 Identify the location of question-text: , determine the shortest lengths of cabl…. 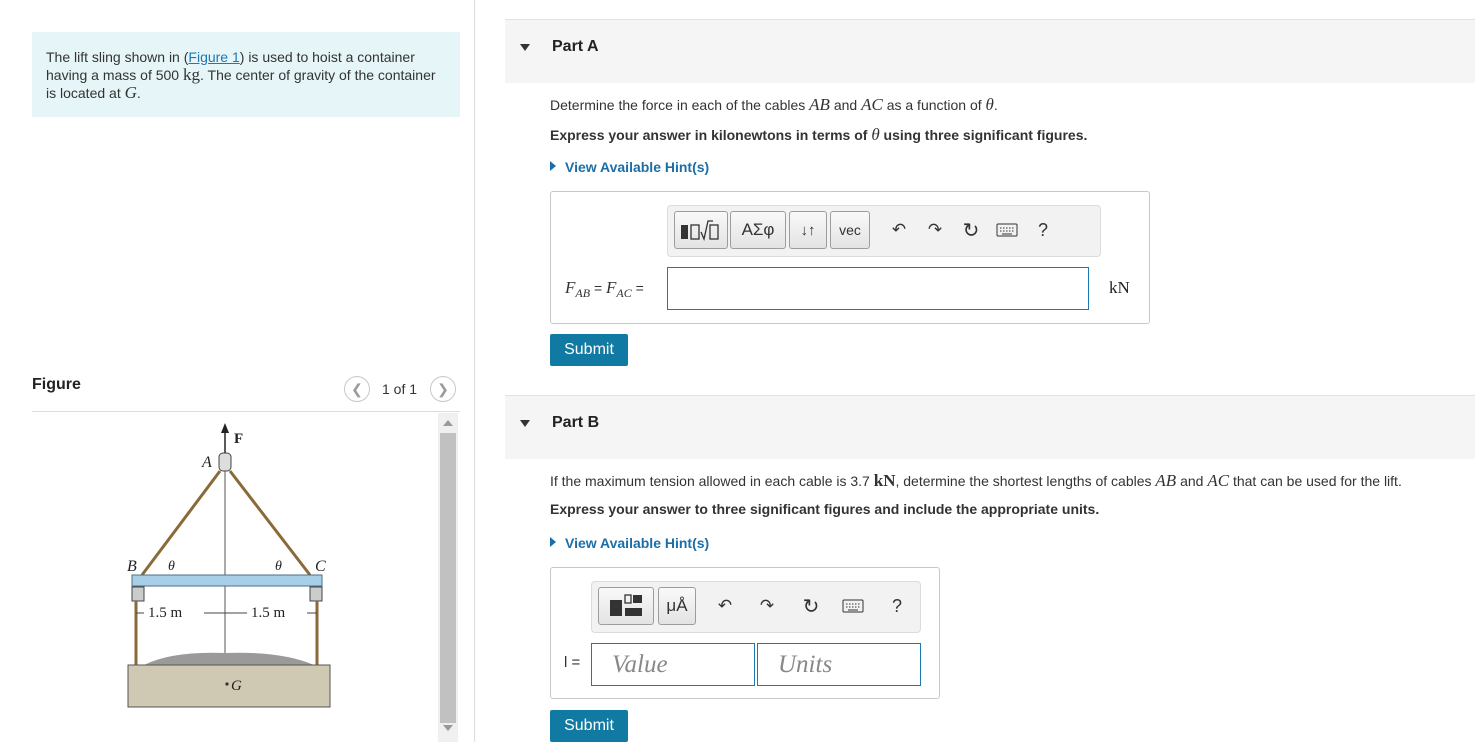
(1025, 481).